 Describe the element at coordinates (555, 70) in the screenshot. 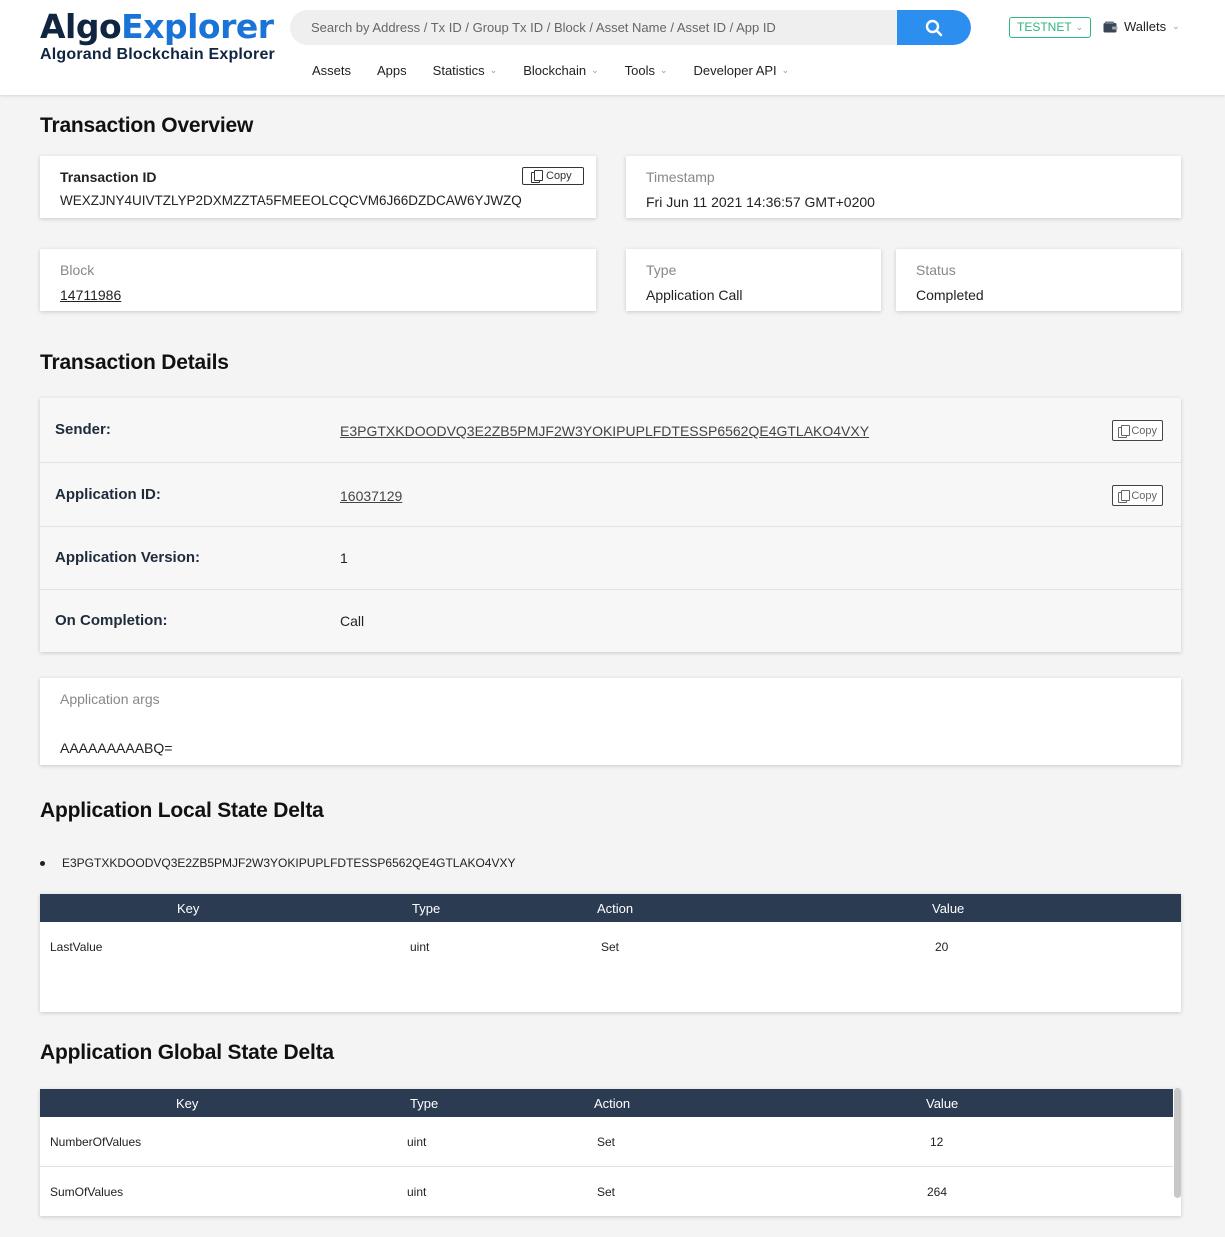

I see `nav-label: Blockchain` at that location.